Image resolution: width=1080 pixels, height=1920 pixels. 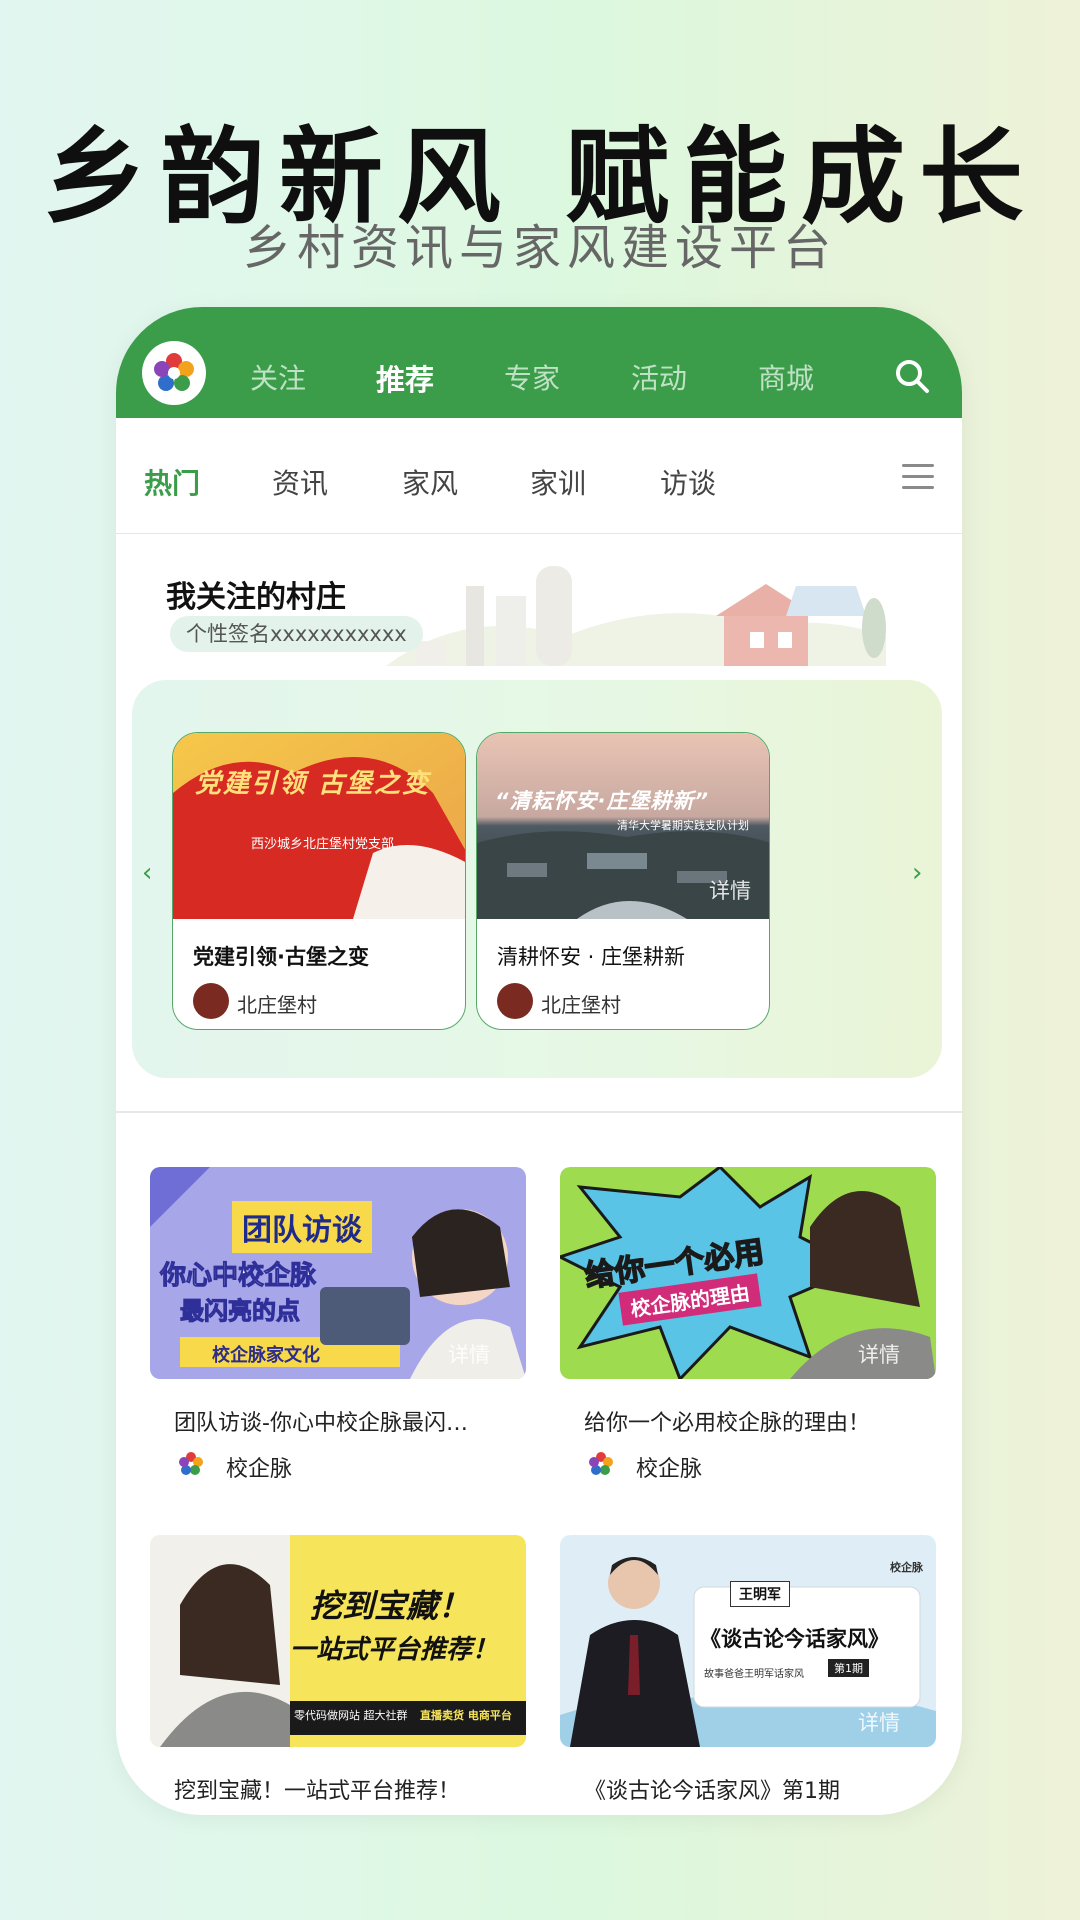 I want to click on village-card: 党建引领 古堡之变 西沙城乡北庄堡村党支部 党建引领·古堡之变 北庄堡村, so click(x=319, y=881).